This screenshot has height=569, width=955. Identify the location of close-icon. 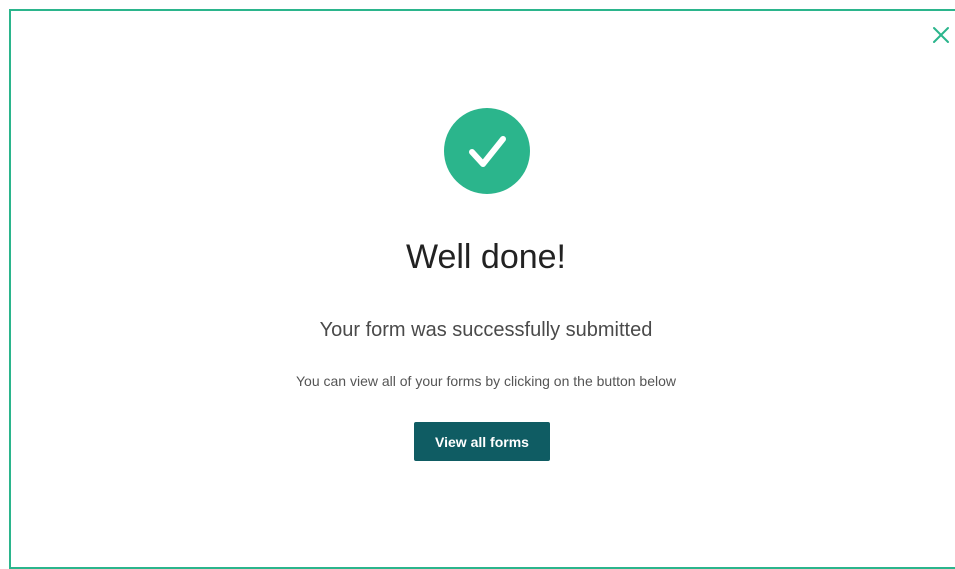
(941, 35).